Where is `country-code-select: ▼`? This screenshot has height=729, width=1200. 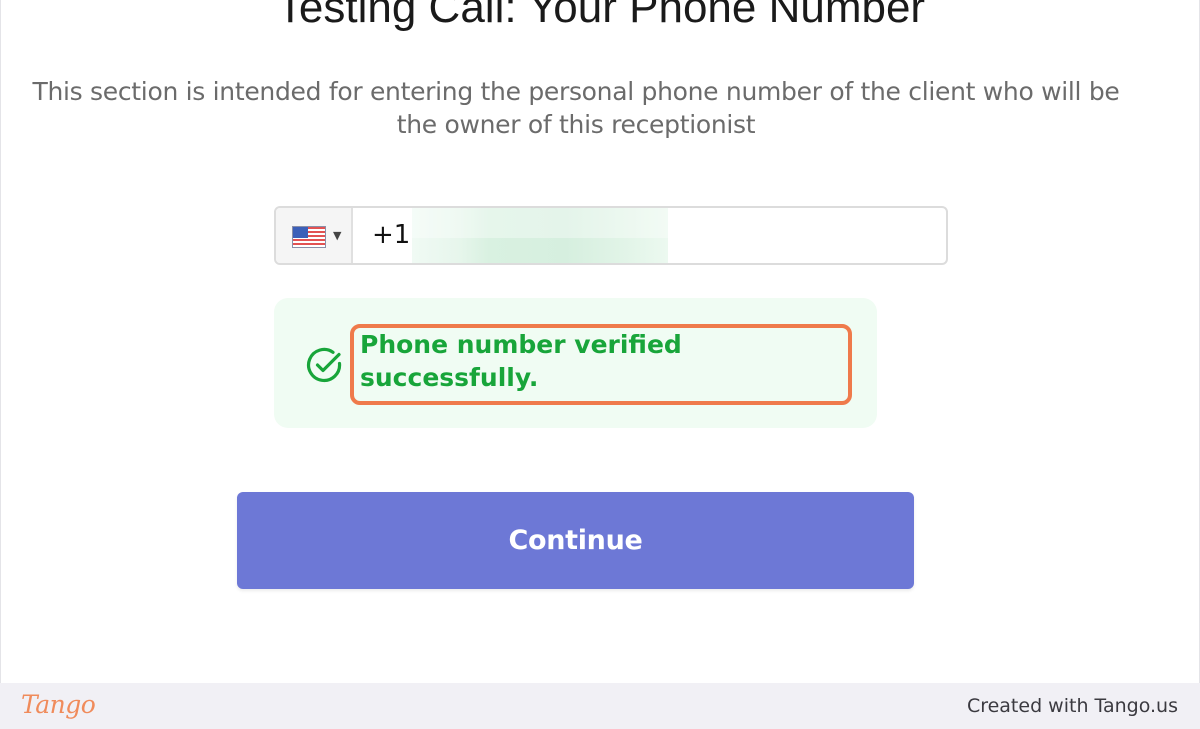
country-code-select: ▼ is located at coordinates (314, 235).